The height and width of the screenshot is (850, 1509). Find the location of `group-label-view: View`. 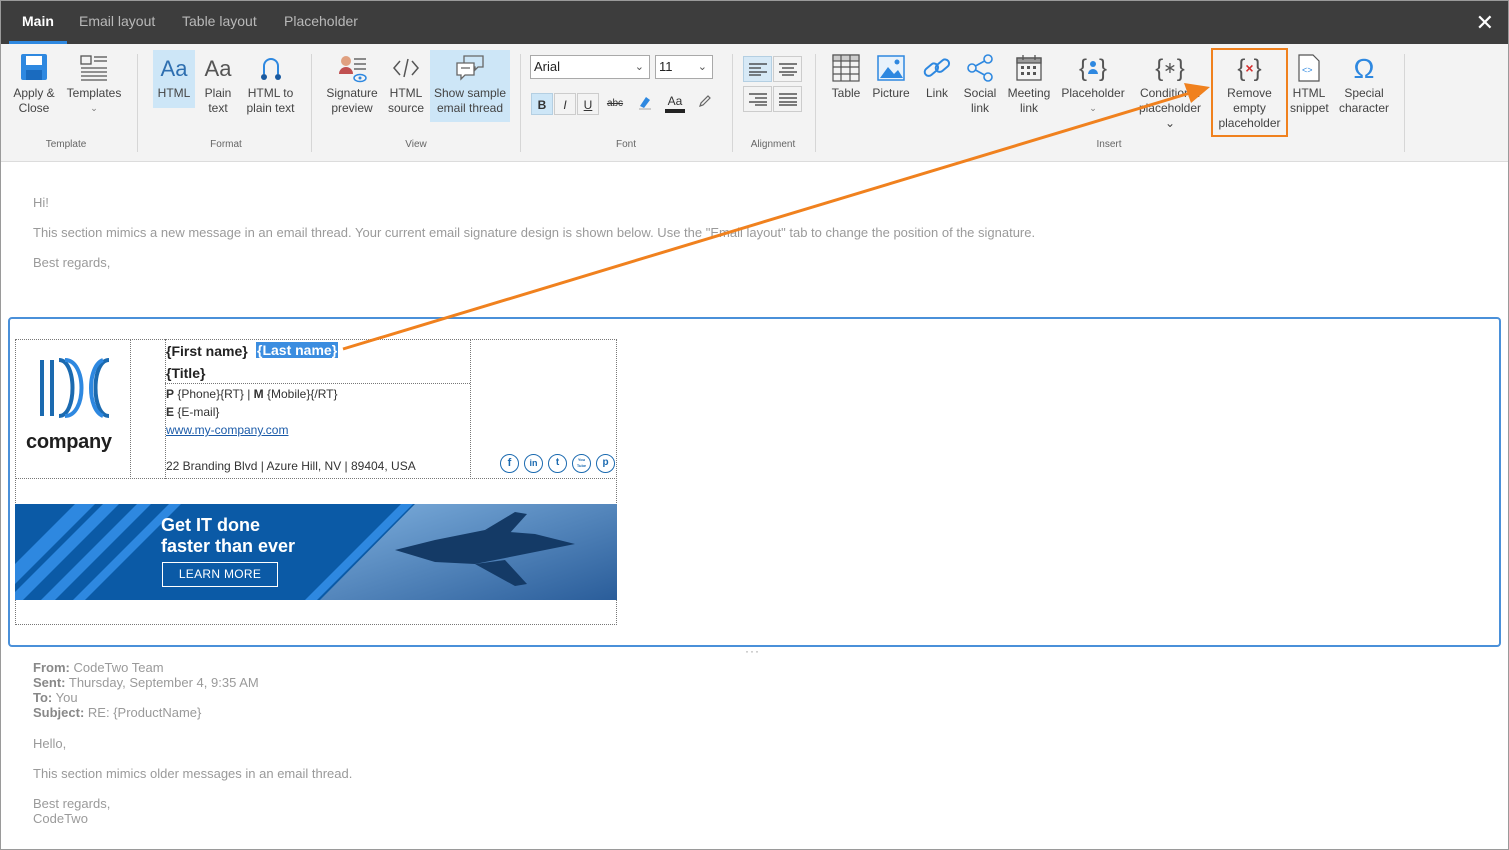

group-label-view: View is located at coordinates (416, 144).